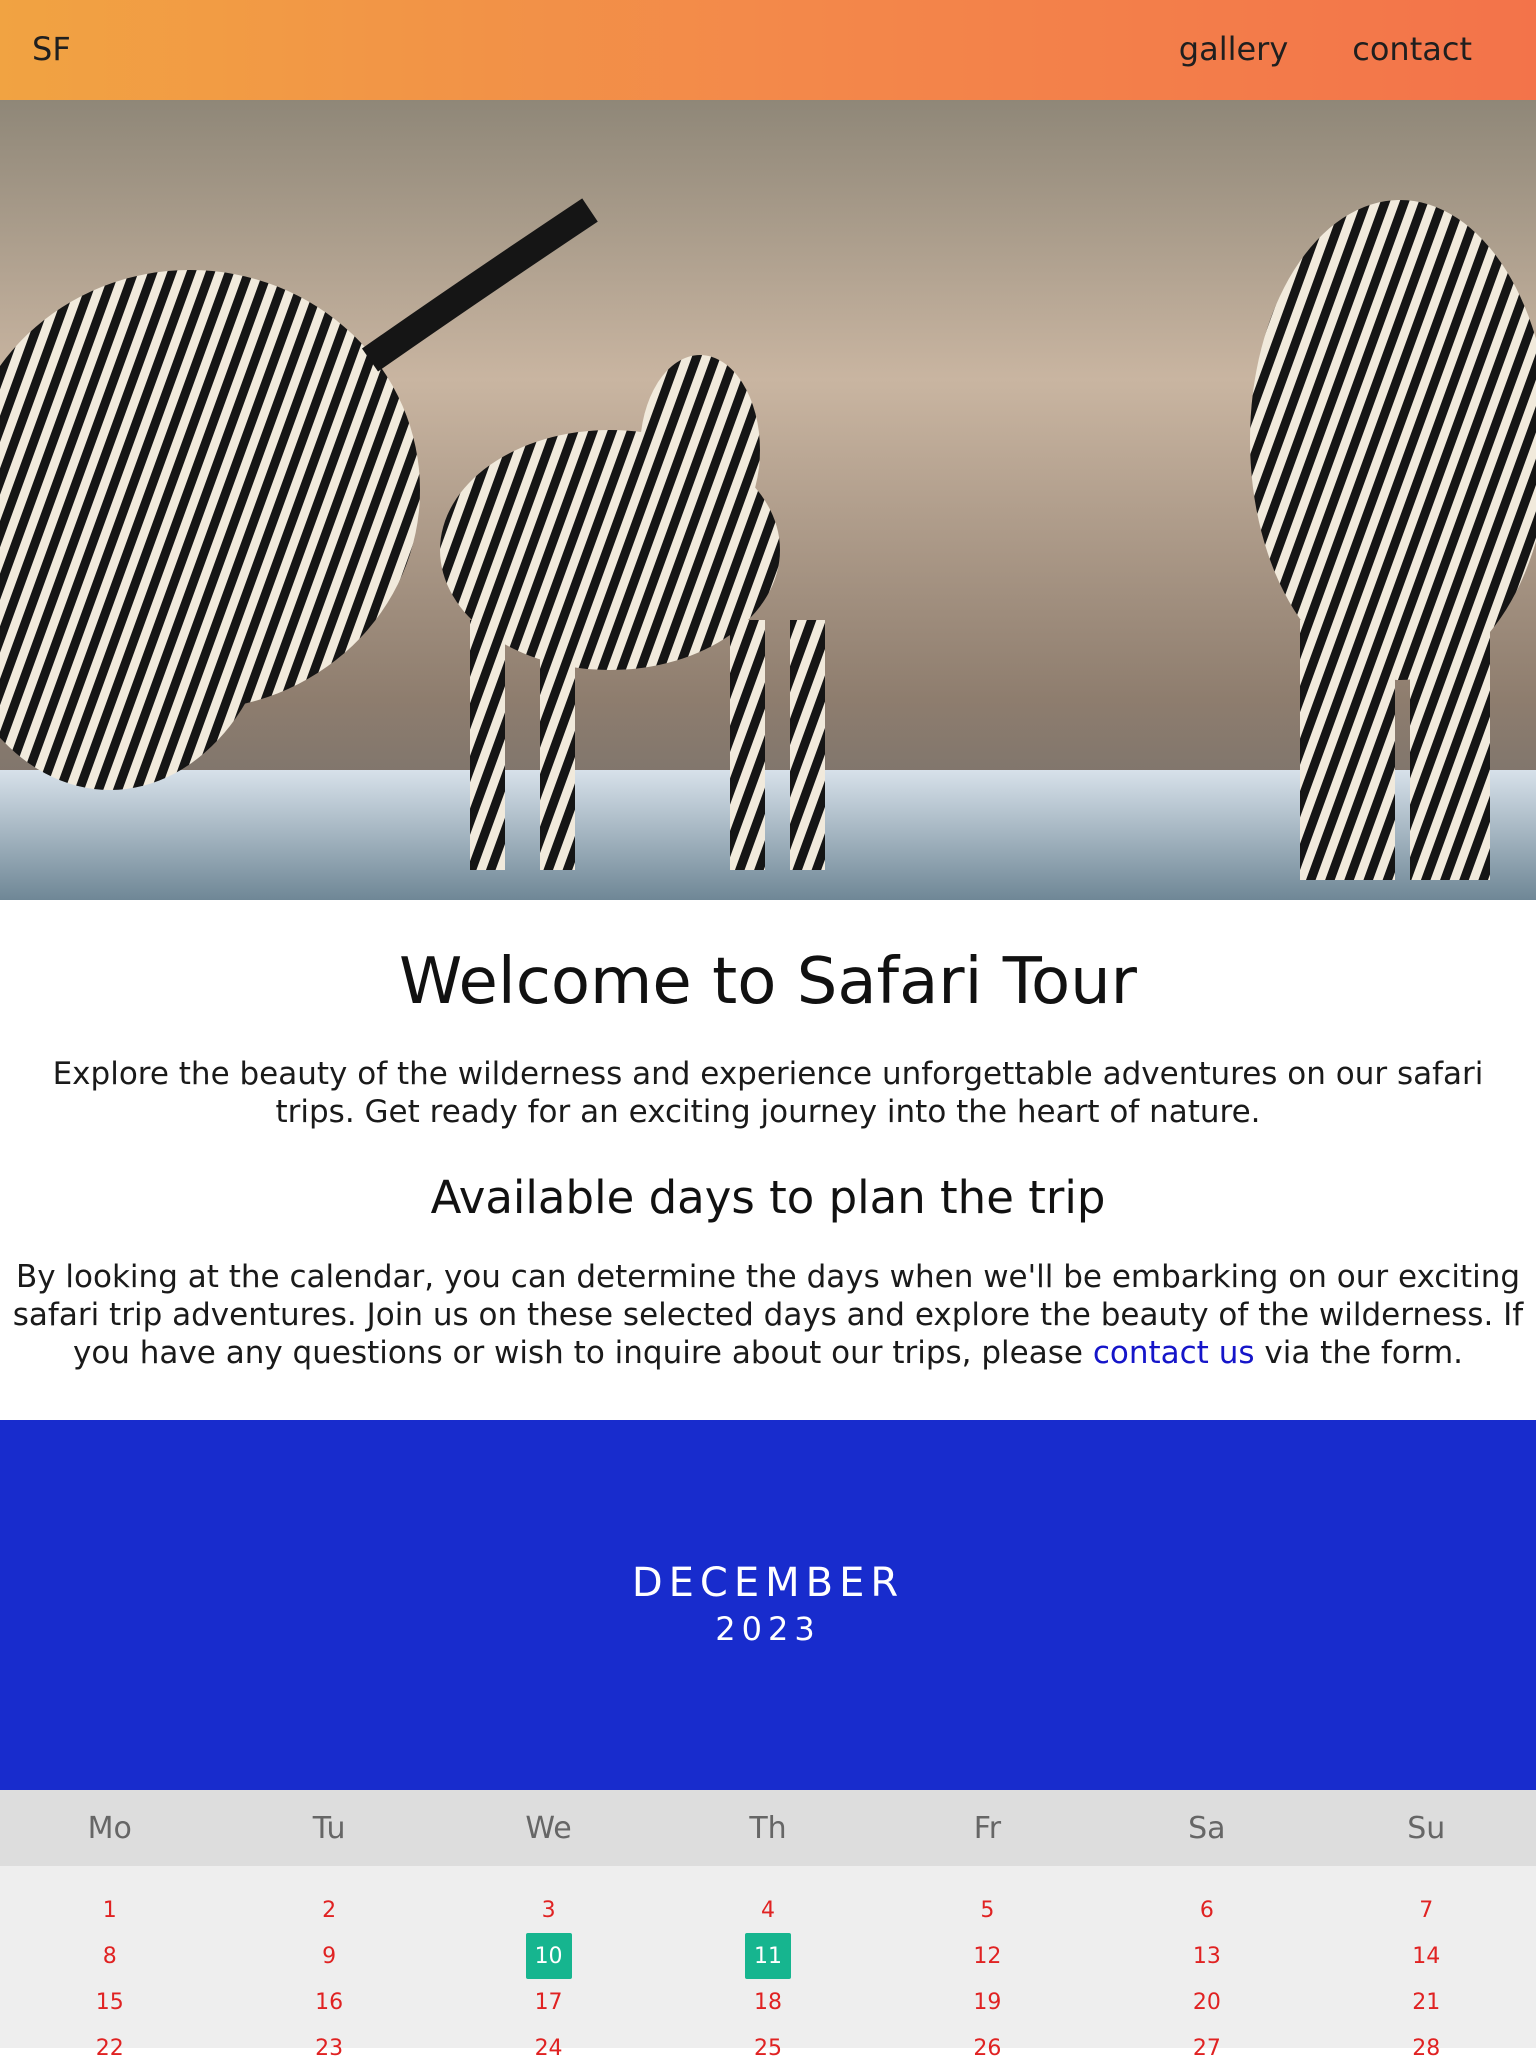 Image resolution: width=1536 pixels, height=2064 pixels. I want to click on calendar-day-cell: 17, so click(548, 2002).